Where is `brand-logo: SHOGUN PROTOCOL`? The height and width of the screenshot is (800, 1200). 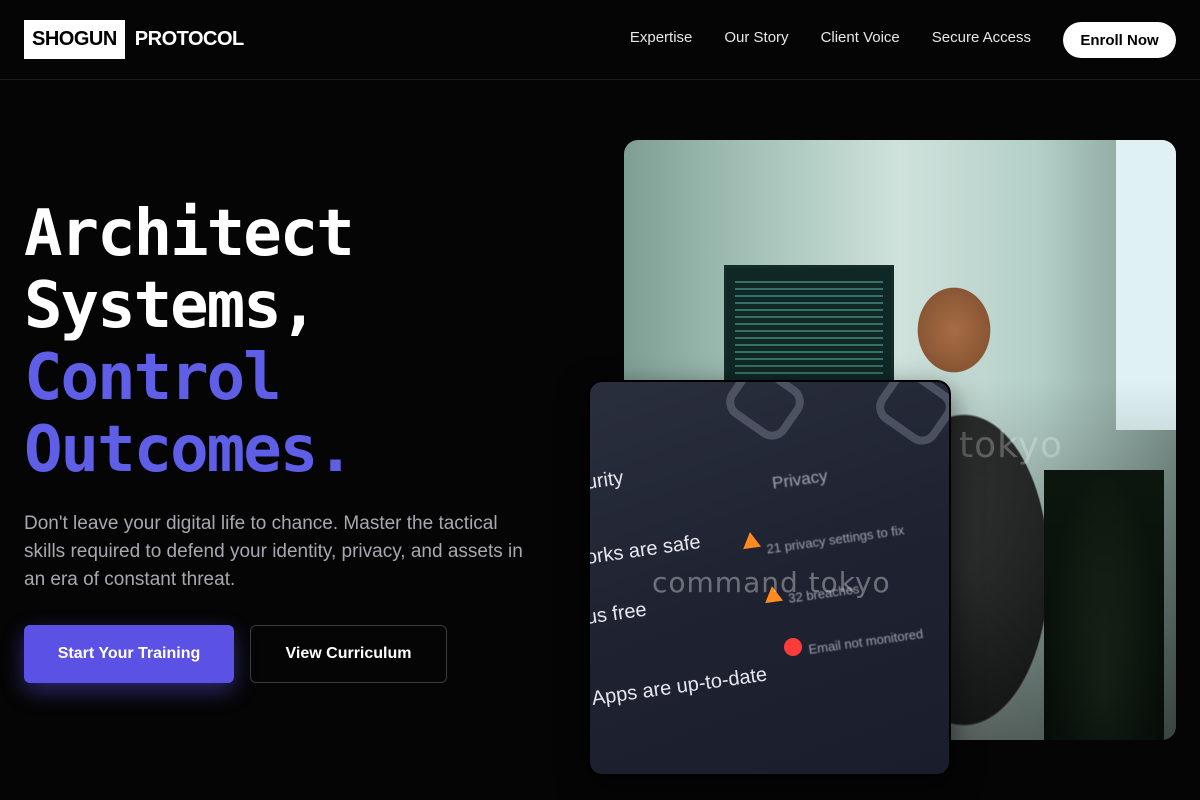
brand-logo: SHOGUN PROTOCOL is located at coordinates (134, 39).